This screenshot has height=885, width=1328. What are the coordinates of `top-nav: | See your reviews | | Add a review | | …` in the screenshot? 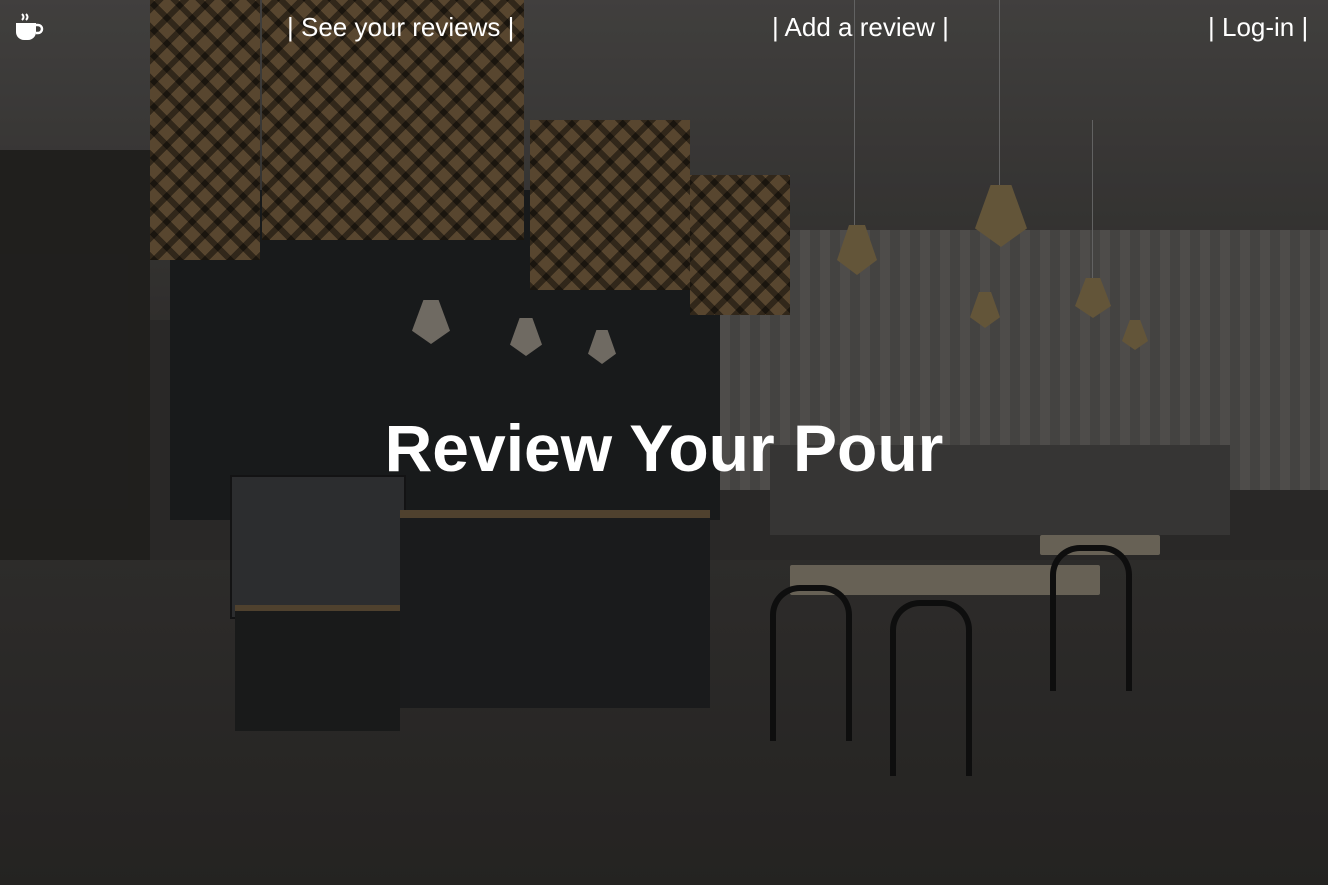 It's located at (664, 28).